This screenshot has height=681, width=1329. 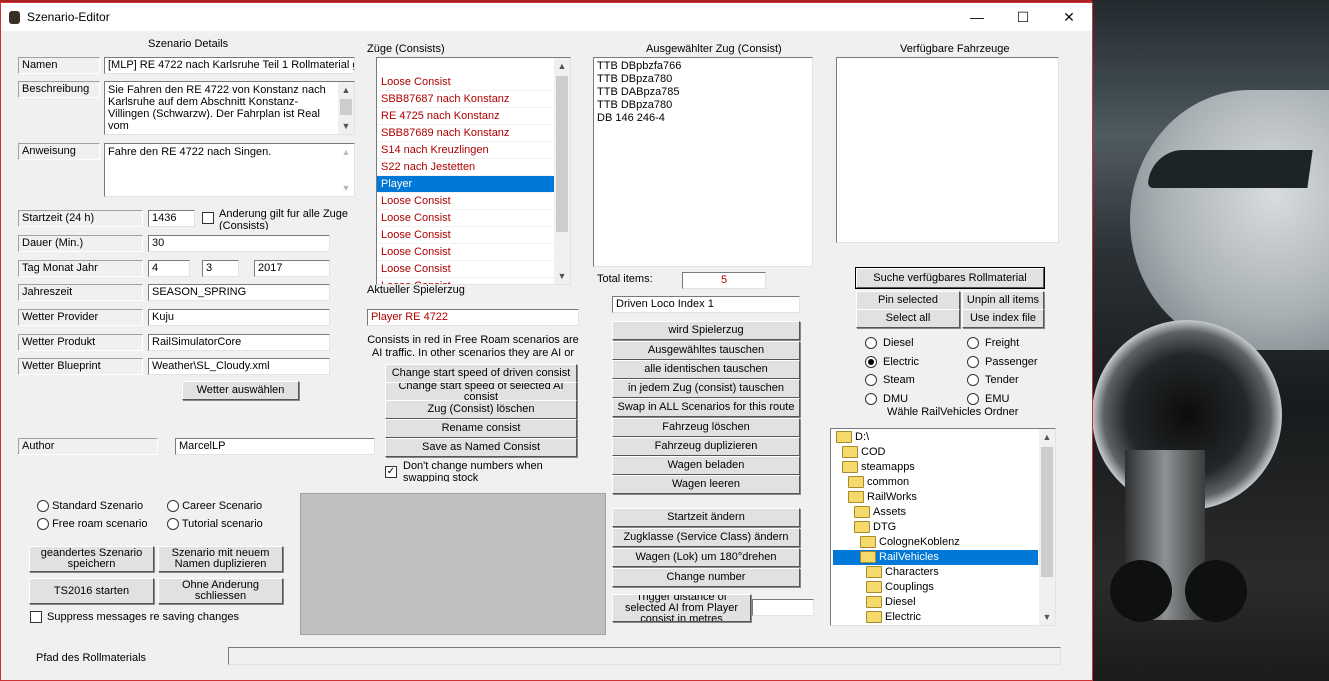 What do you see at coordinates (481, 428) in the screenshot?
I see `rename-consist-button: Rename consist` at bounding box center [481, 428].